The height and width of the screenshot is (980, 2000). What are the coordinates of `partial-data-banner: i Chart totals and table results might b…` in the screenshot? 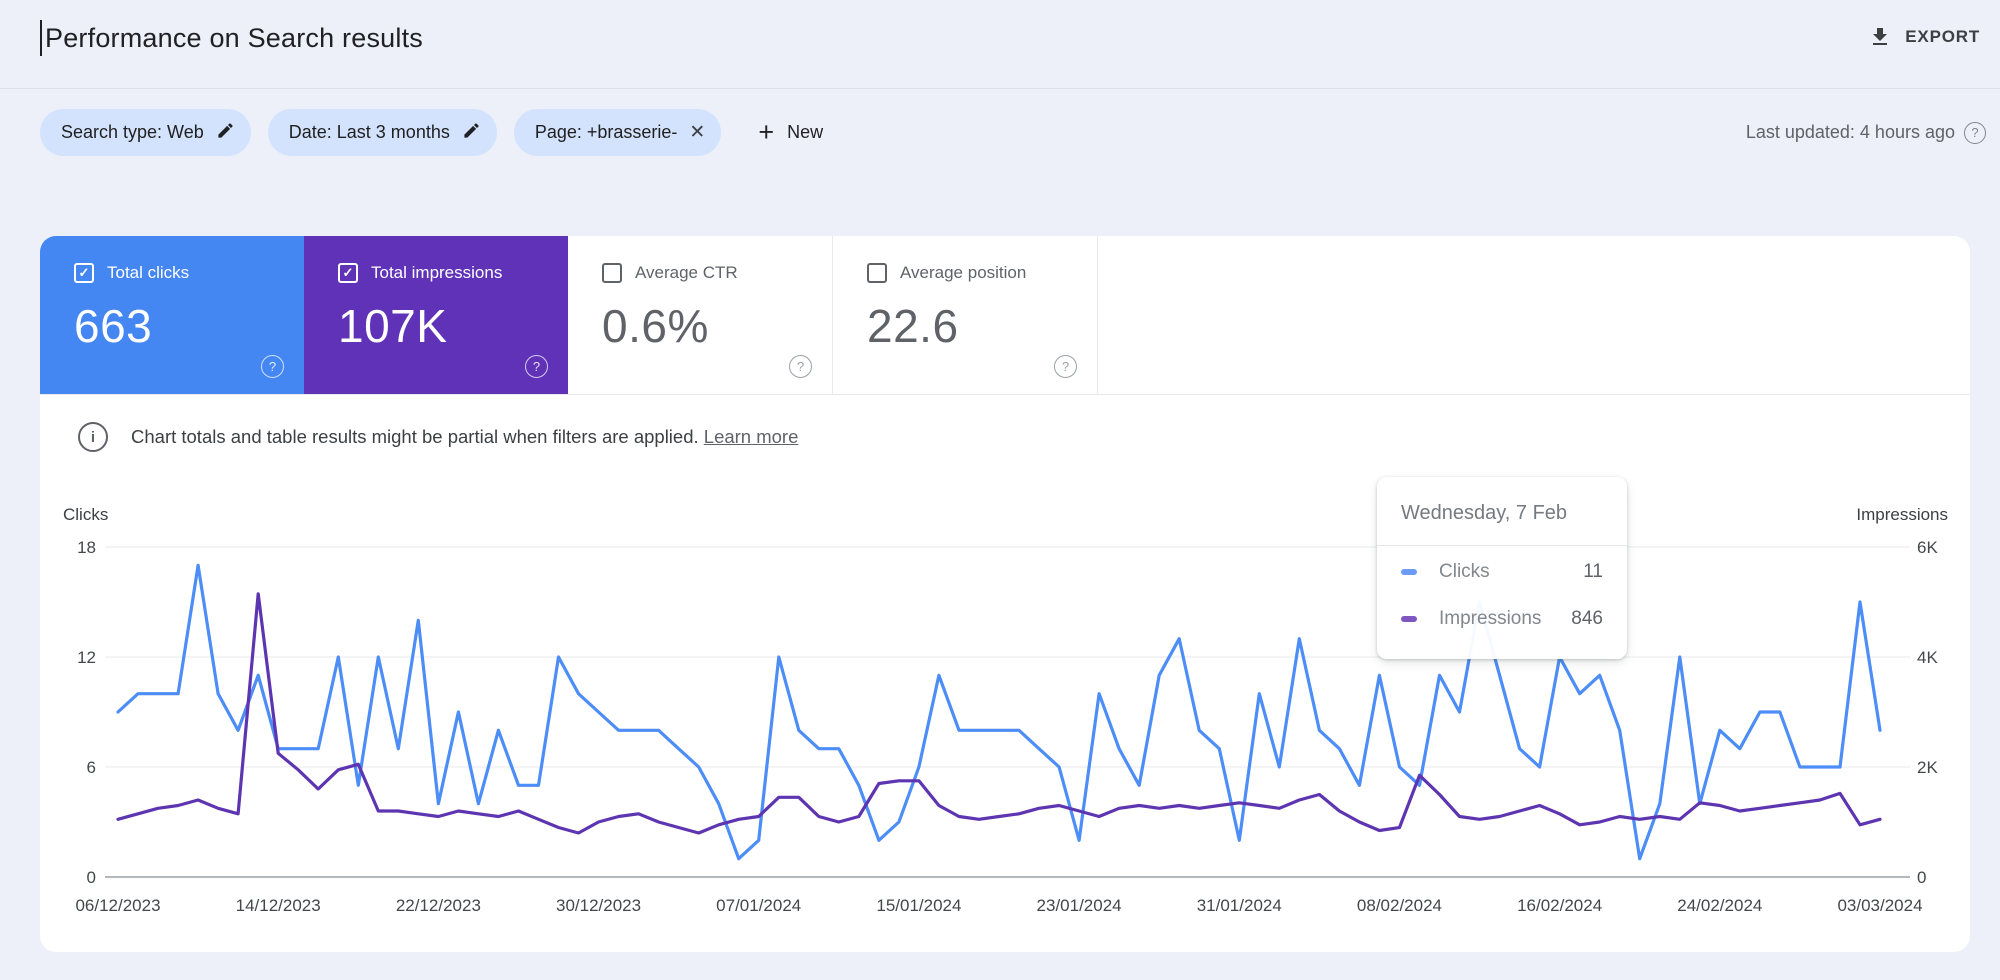 It's located at (438, 437).